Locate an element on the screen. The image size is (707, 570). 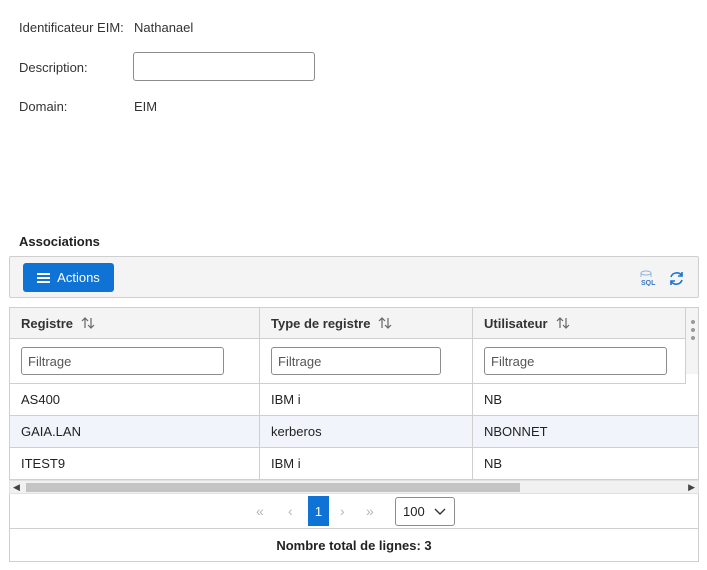
table-cell: ITEST9 is located at coordinates (135, 464).